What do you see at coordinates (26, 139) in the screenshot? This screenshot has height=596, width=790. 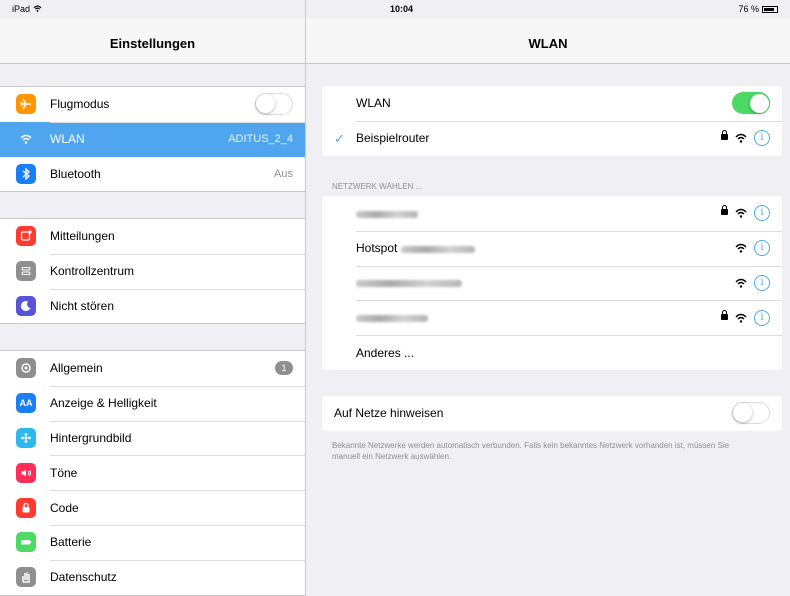 I see `wifi-icon` at bounding box center [26, 139].